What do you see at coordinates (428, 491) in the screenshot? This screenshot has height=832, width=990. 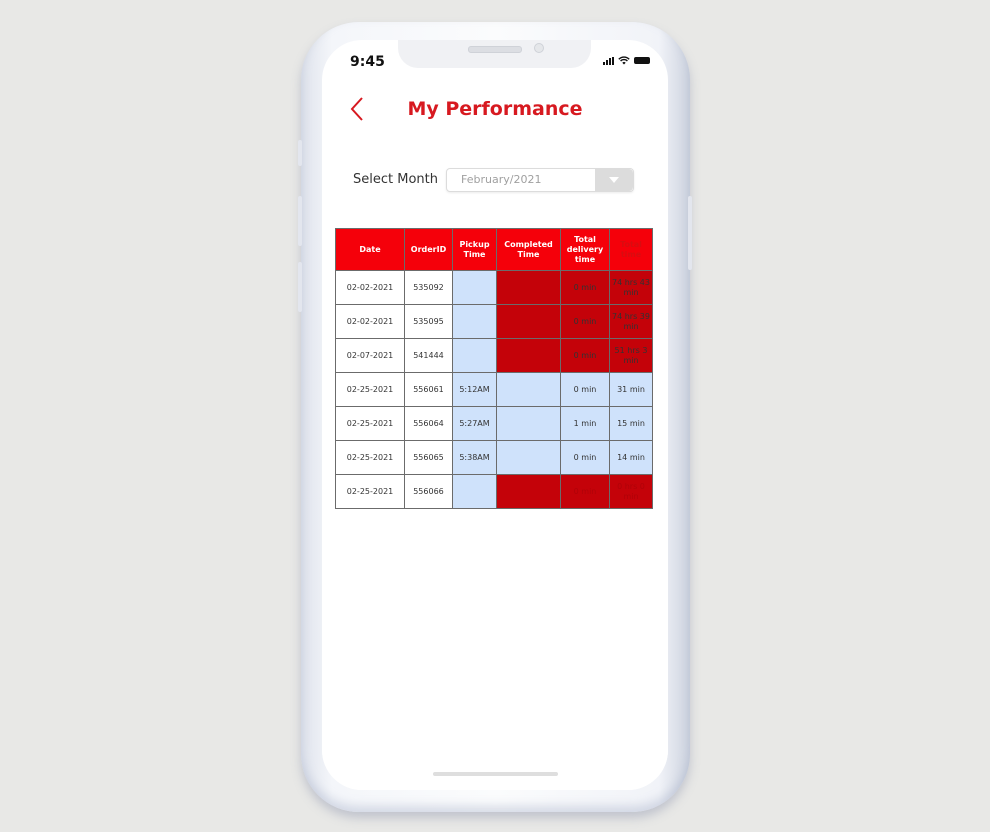 I see `cell-order-id: 556066` at bounding box center [428, 491].